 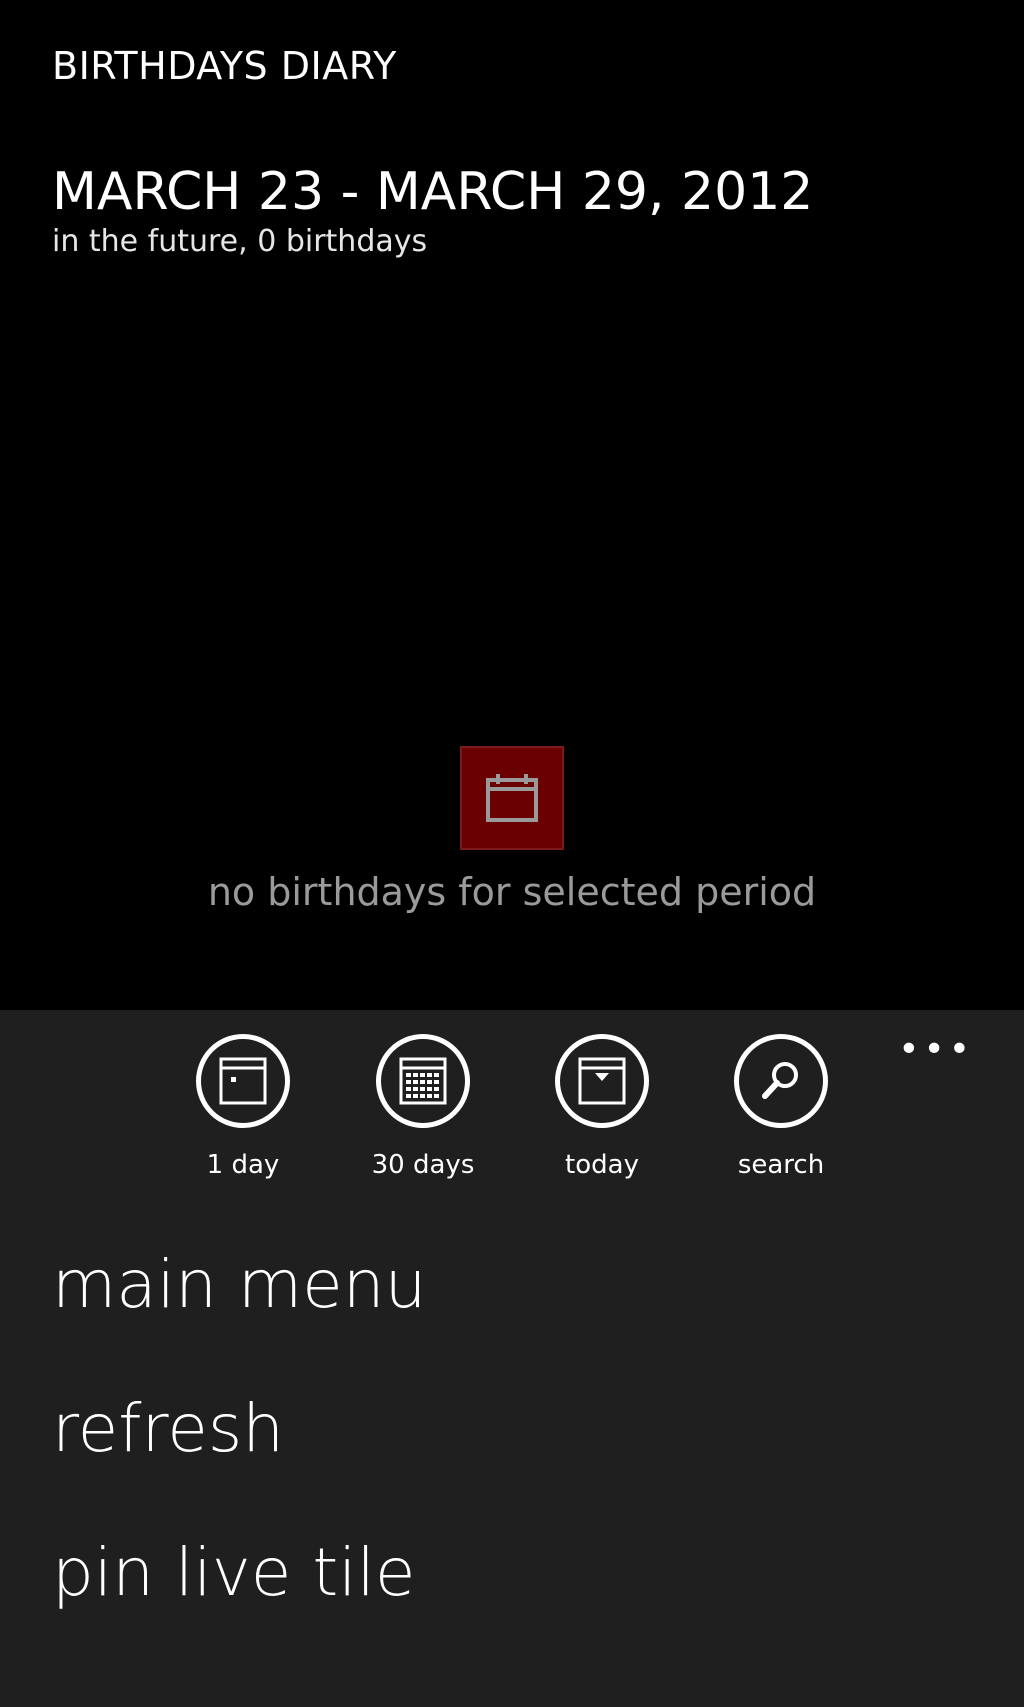 What do you see at coordinates (602, 1081) in the screenshot?
I see `today-calendar-icon` at bounding box center [602, 1081].